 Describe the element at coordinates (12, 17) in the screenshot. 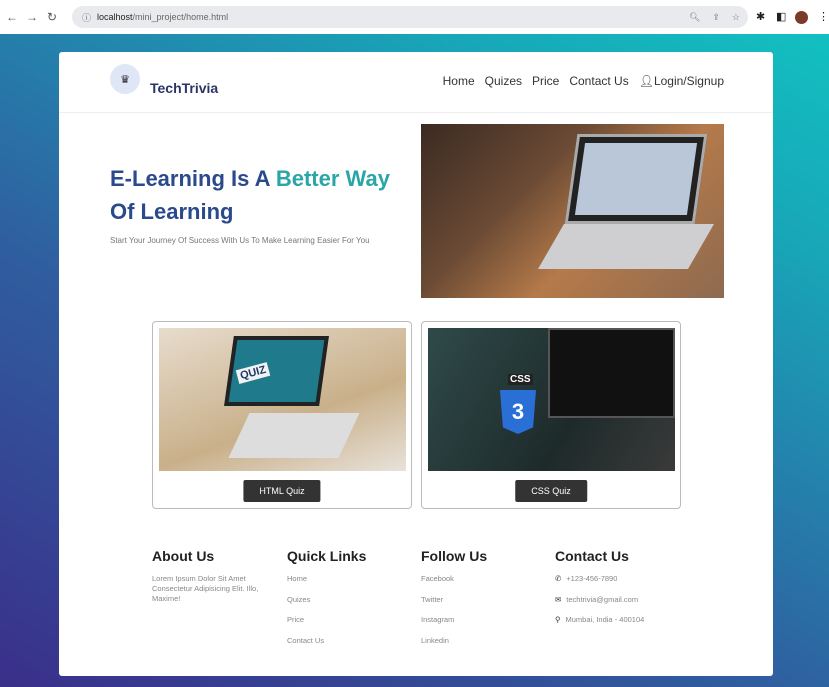

I see `back-icon: ←` at that location.